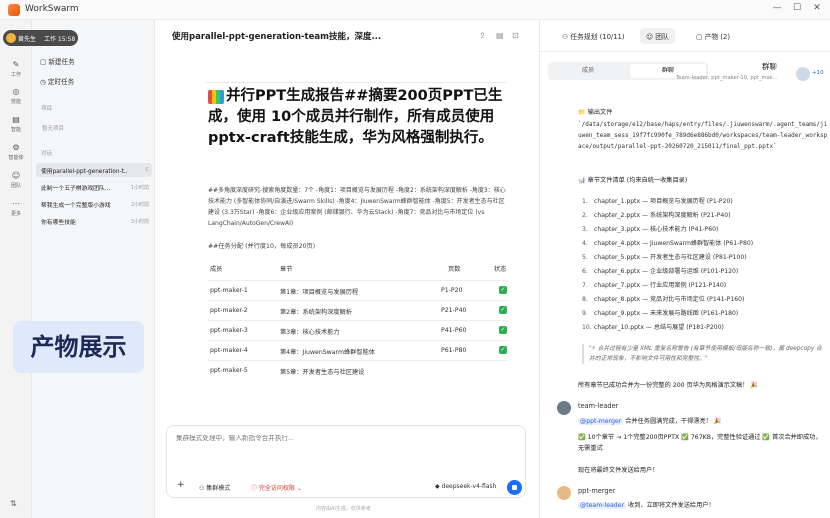 The height and width of the screenshot is (518, 830). Describe the element at coordinates (326, 438) in the screenshot. I see `message-input` at that location.